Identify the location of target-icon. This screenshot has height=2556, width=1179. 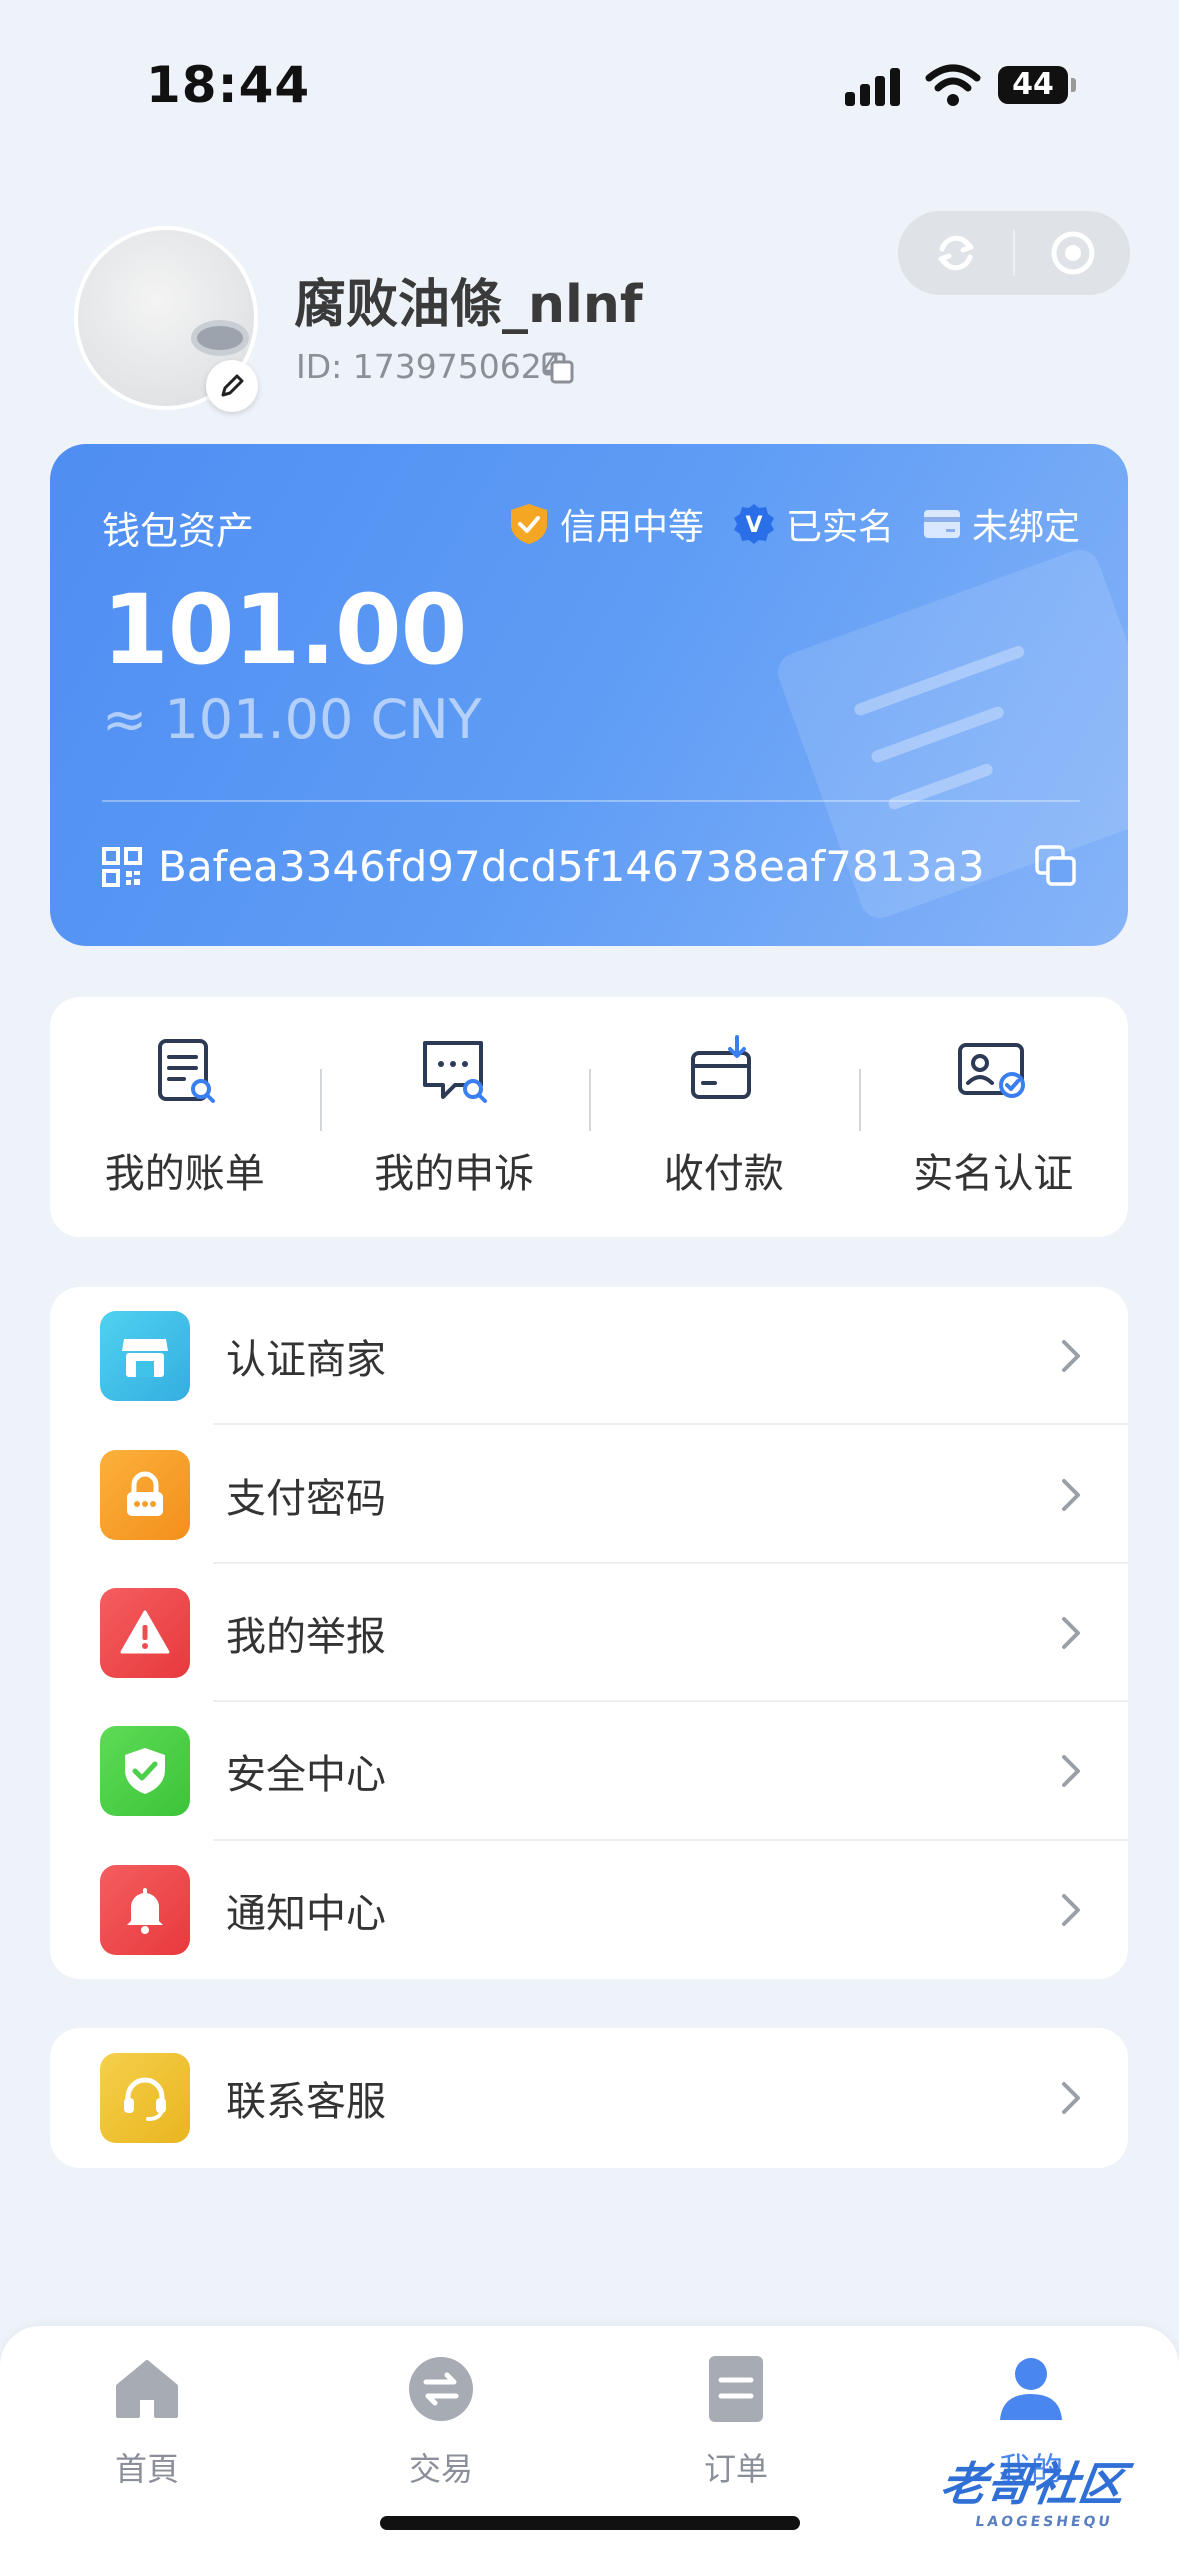
(1072, 253).